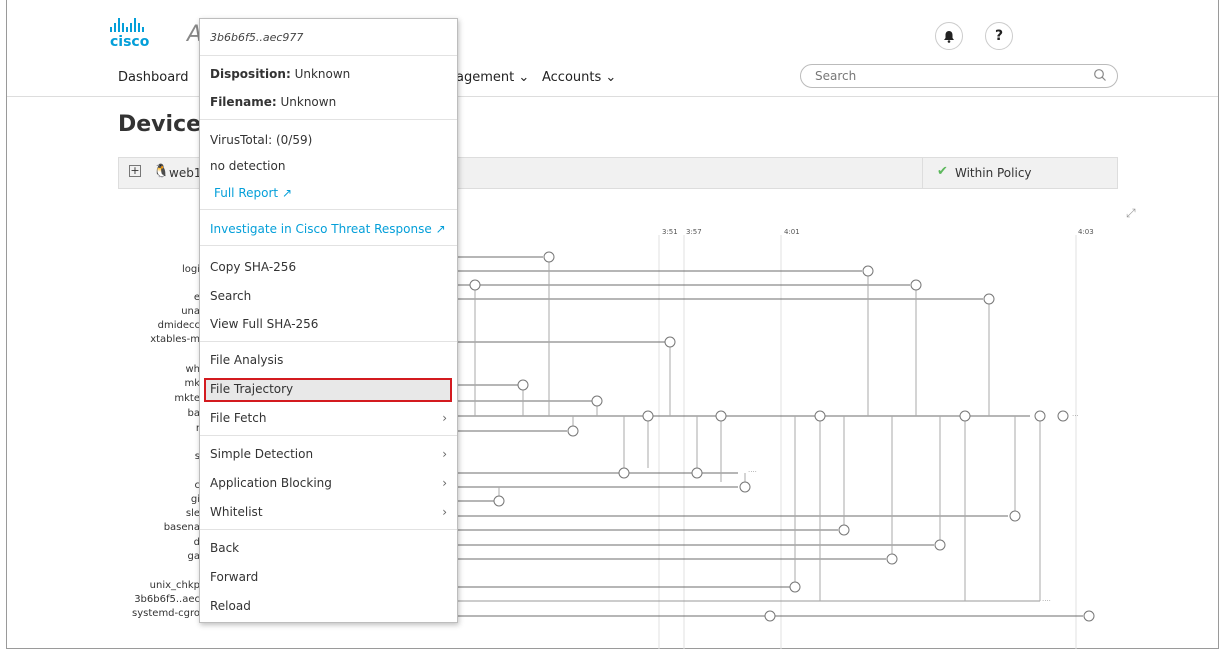 The image size is (1225, 649). I want to click on menu-item-file-fetch: File Fetch, so click(238, 418).